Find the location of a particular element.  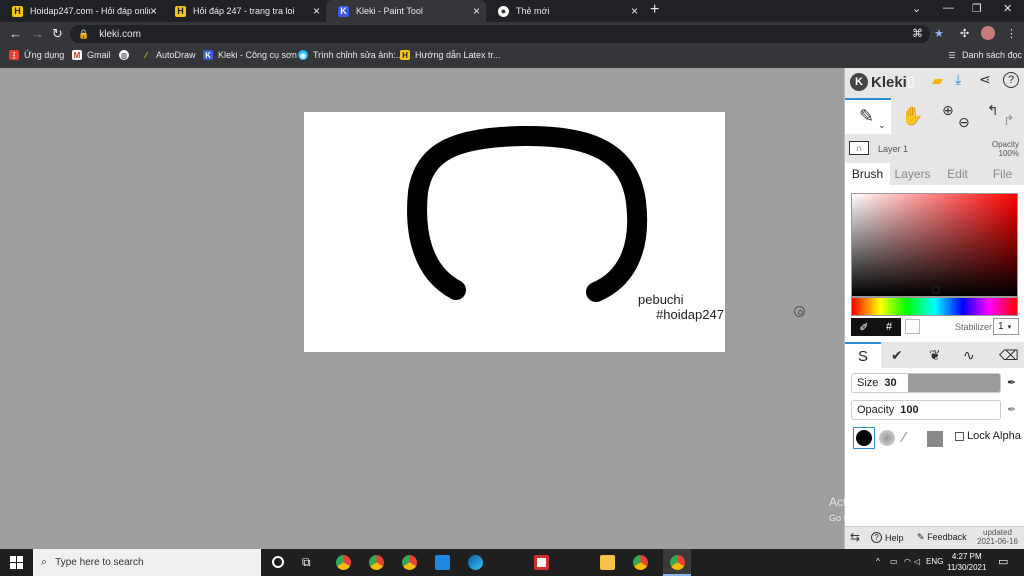

layer-thumbnail-icon: ∩ is located at coordinates (859, 148).